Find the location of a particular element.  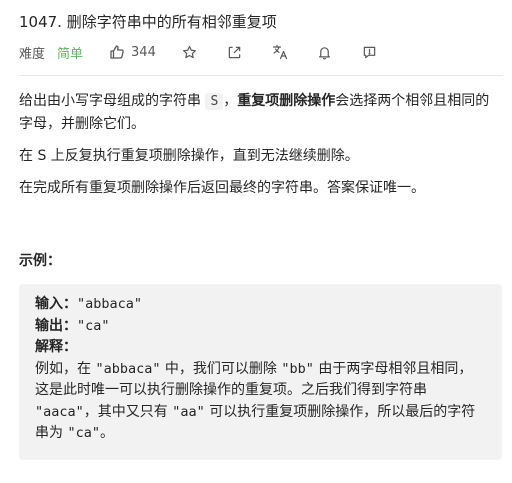

like-icon is located at coordinates (117, 52).